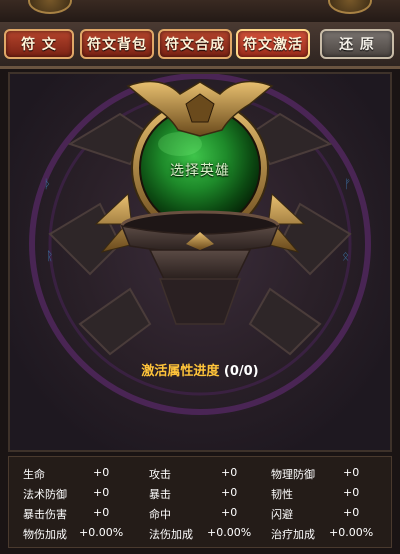  Describe the element at coordinates (39, 44) in the screenshot. I see `tab-rune: 符 文` at that location.